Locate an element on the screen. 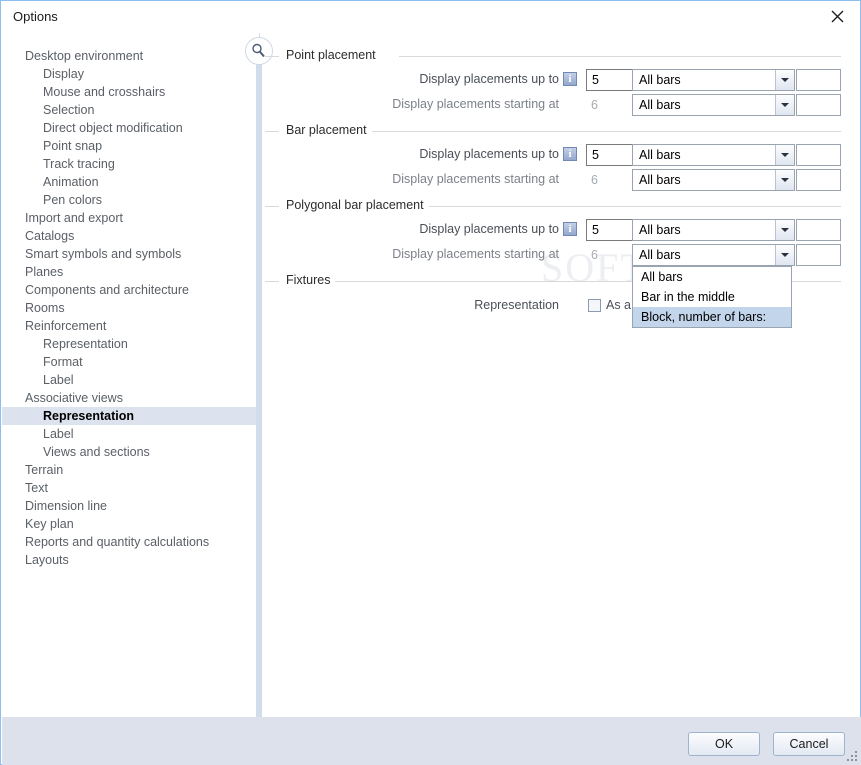 The height and width of the screenshot is (765, 861). bar-placement-up-to-input is located at coordinates (611, 155).